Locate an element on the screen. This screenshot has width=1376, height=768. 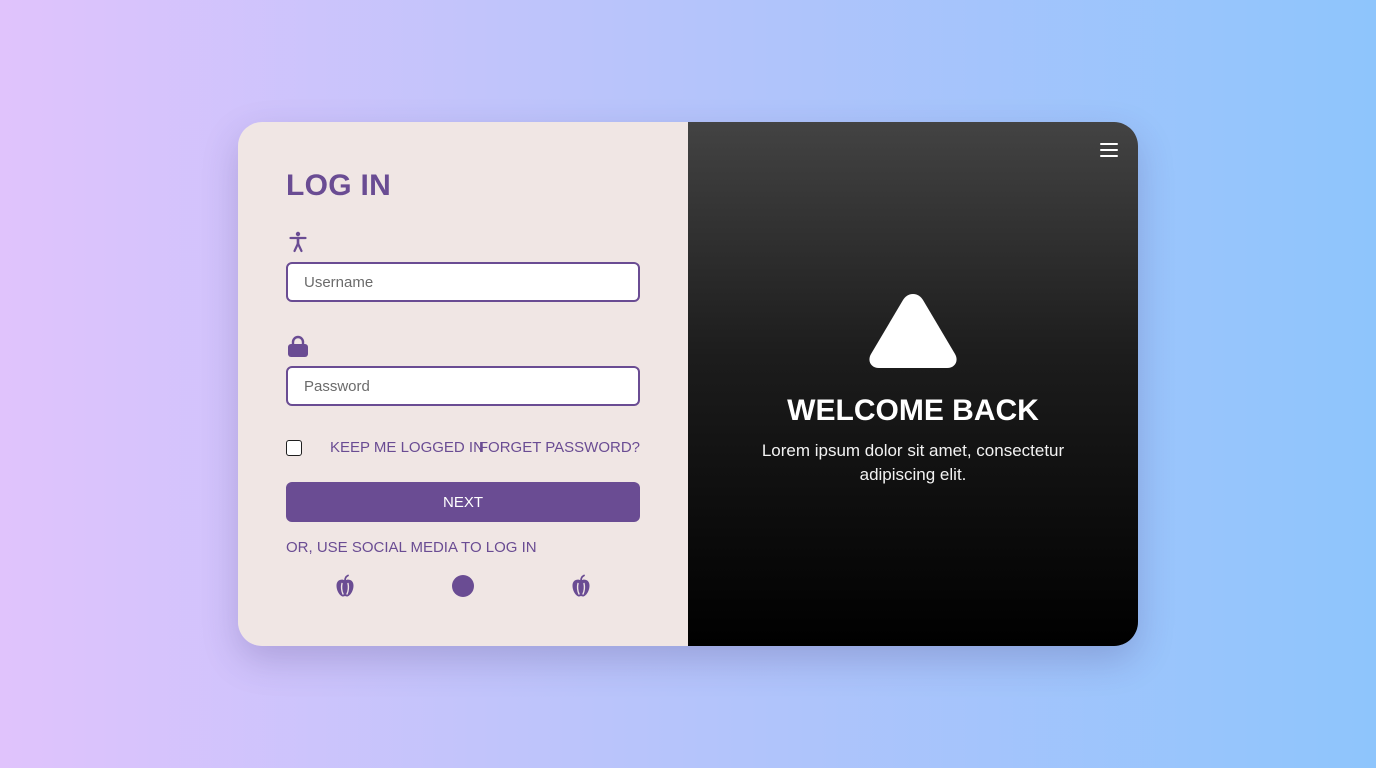
password-input is located at coordinates (463, 386).